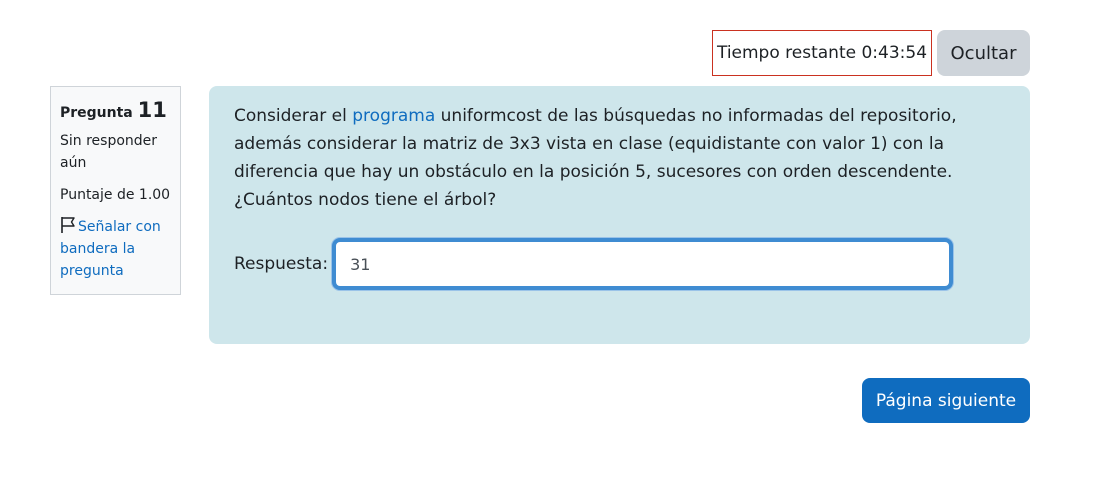 The height and width of the screenshot is (479, 1104). What do you see at coordinates (96, 113) in the screenshot?
I see `question-word: Pregunta` at bounding box center [96, 113].